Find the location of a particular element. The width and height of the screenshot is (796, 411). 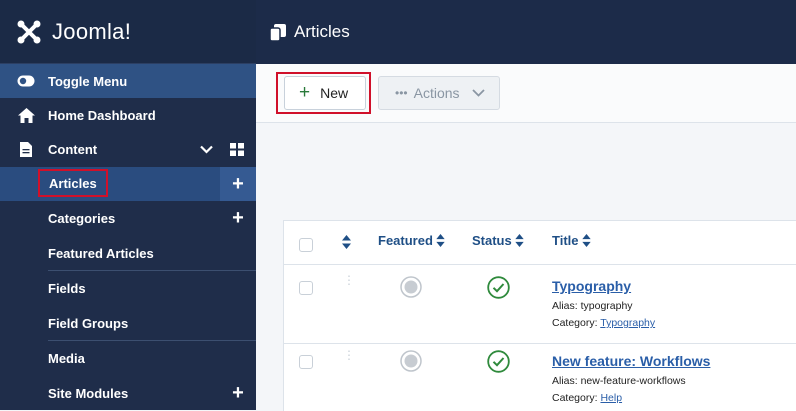

page-header: Articles is located at coordinates (526, 32).